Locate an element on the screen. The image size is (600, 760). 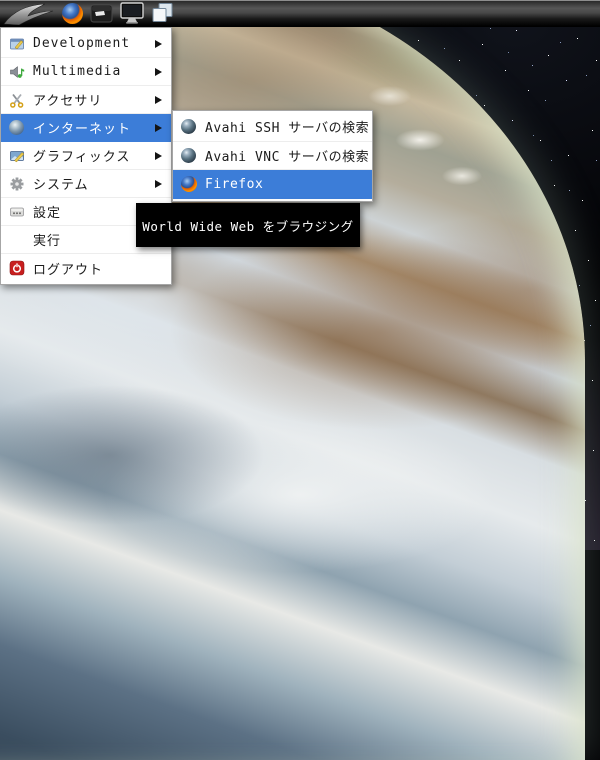
file-manager-launcher is located at coordinates (101, 13).